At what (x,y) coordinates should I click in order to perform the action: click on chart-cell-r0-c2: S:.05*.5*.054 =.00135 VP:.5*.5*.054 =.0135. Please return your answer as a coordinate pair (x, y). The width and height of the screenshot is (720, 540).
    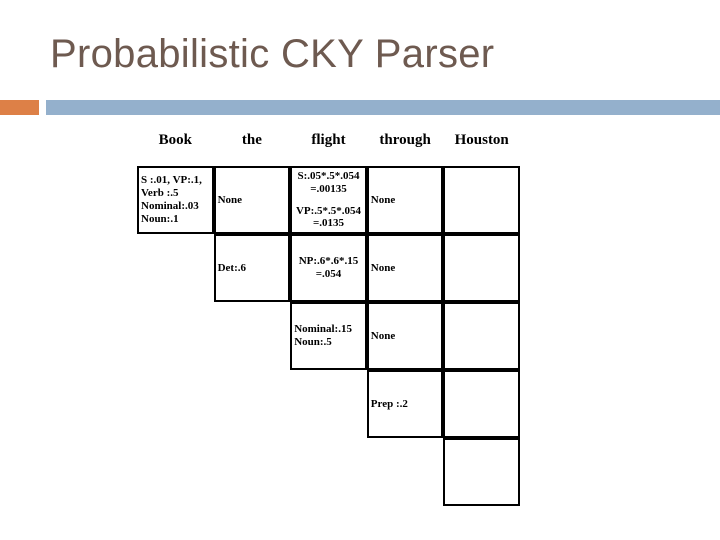
    Looking at the image, I should click on (328, 200).